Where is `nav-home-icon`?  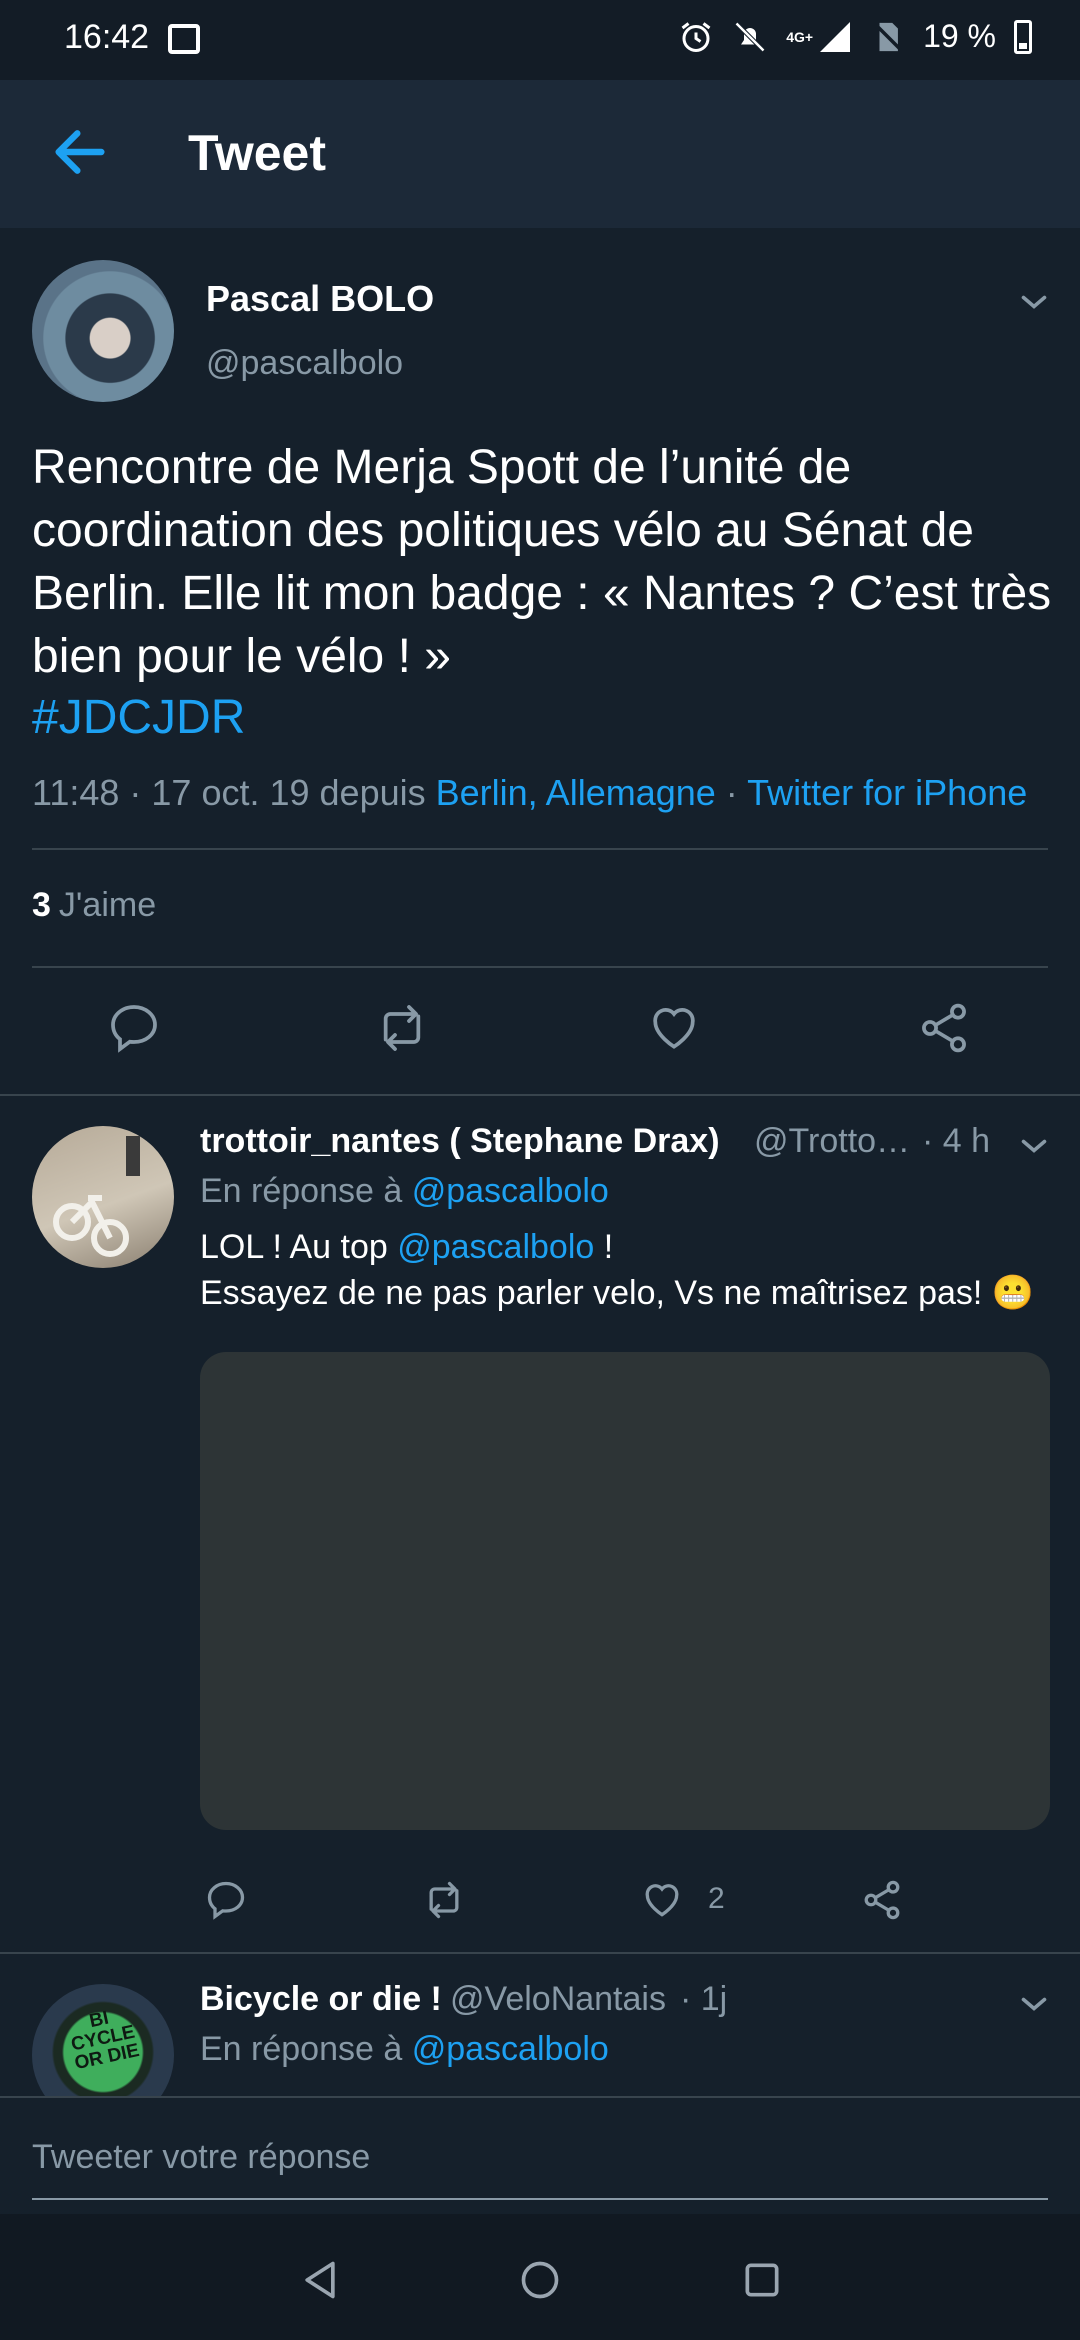 nav-home-icon is located at coordinates (540, 2280).